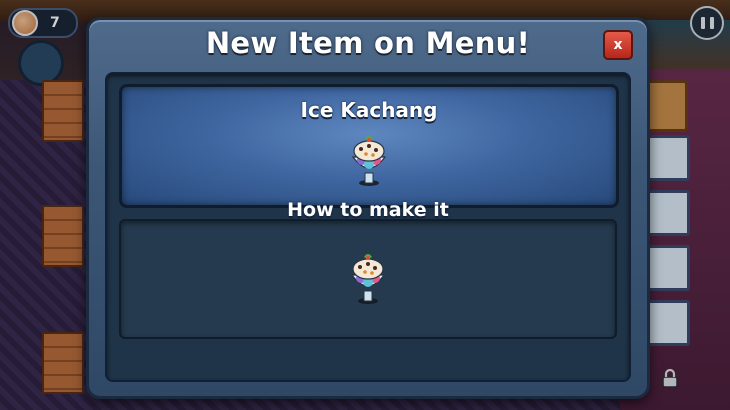  What do you see at coordinates (368, 43) in the screenshot?
I see `dialog-title: New Item on Menu!` at bounding box center [368, 43].